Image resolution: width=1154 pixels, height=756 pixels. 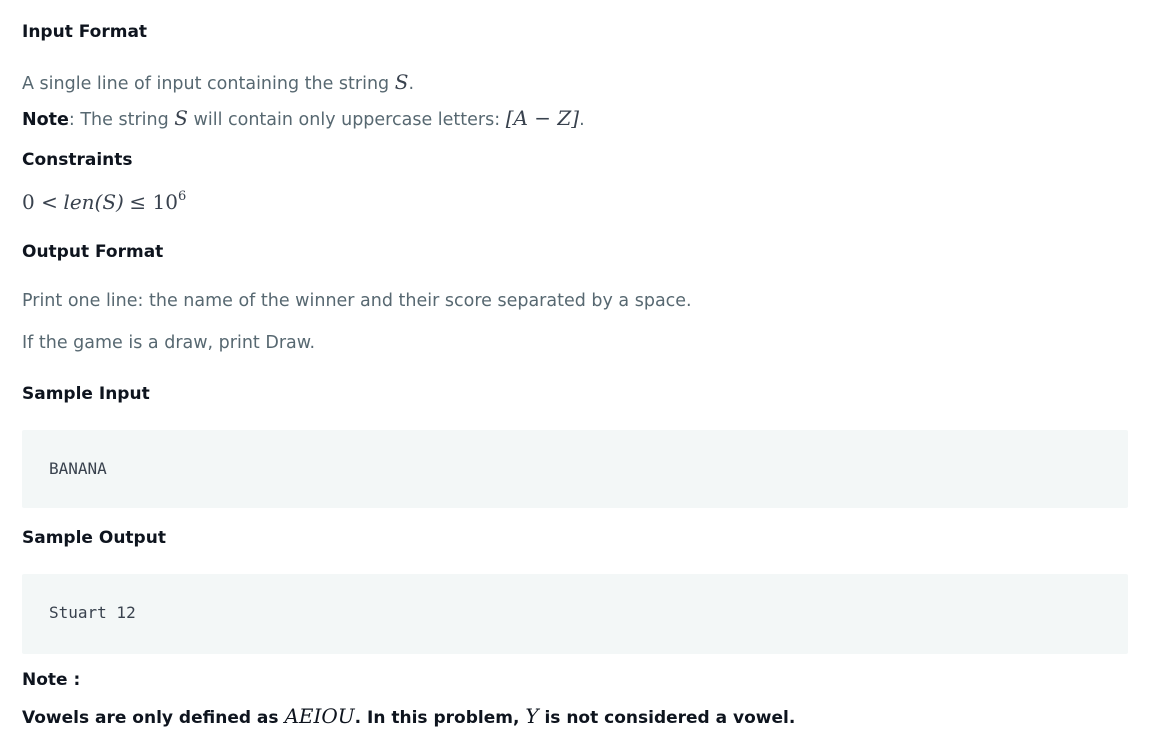 I want to click on math-vowels: AEIOU, so click(x=319, y=716).